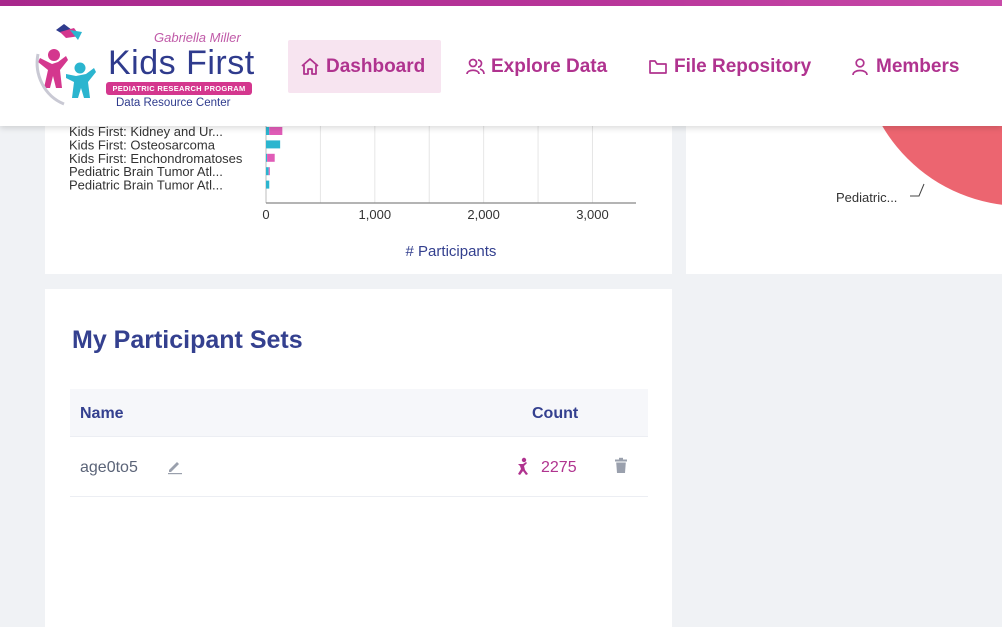 The image size is (1002, 627). What do you see at coordinates (109, 468) in the screenshot?
I see `set-name: age0to5` at bounding box center [109, 468].